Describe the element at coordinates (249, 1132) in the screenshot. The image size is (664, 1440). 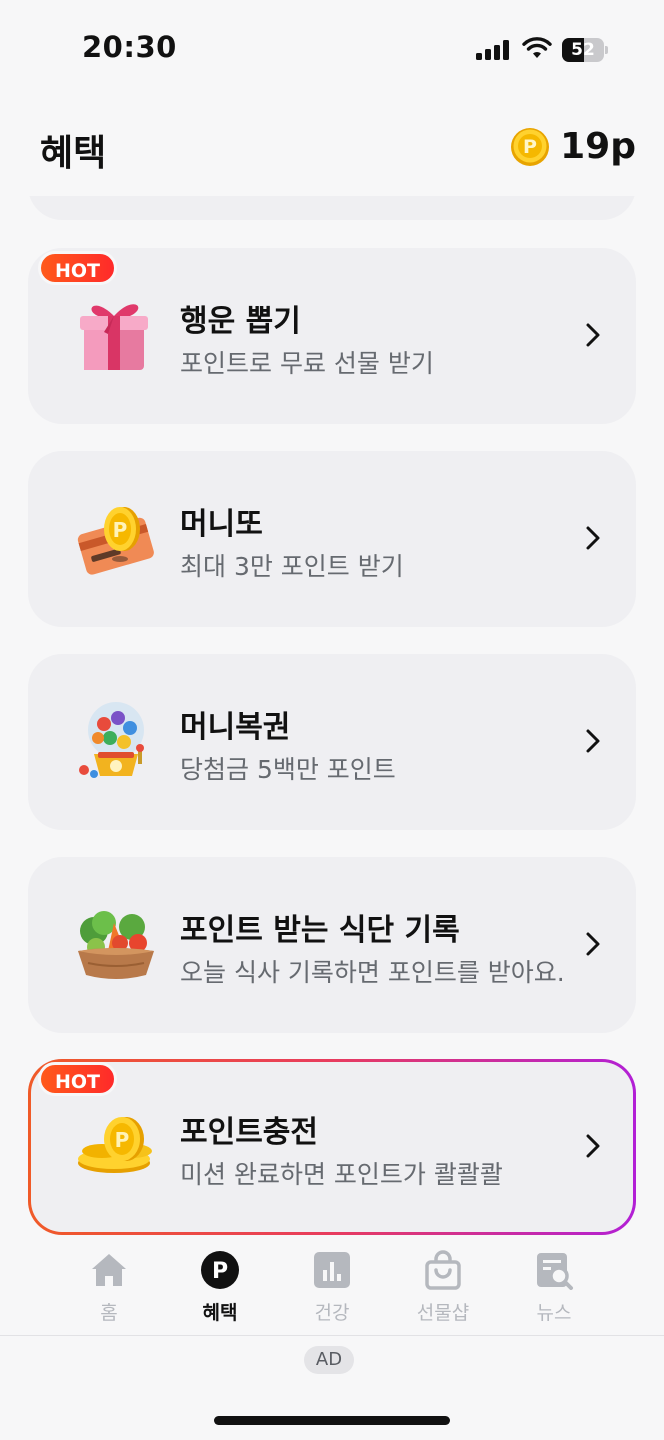
I see `card-title: 포인트충전` at that location.